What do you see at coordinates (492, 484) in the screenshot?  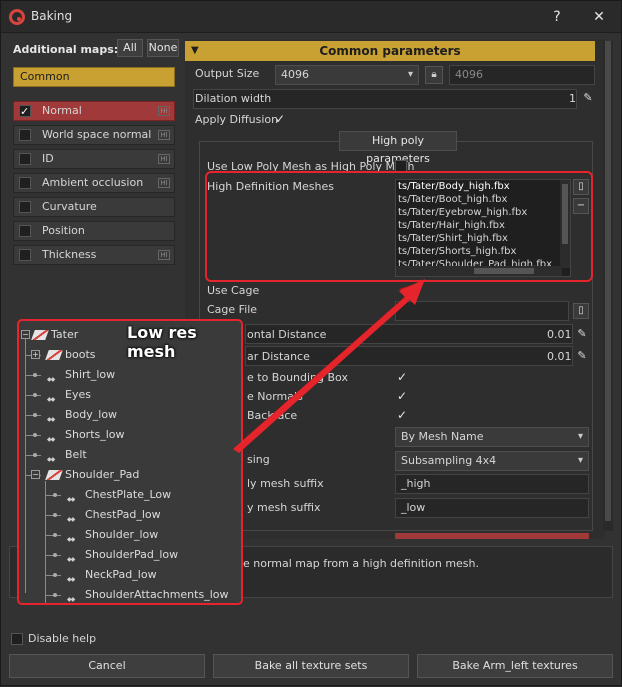 I see `high-suffix-field: _high` at bounding box center [492, 484].